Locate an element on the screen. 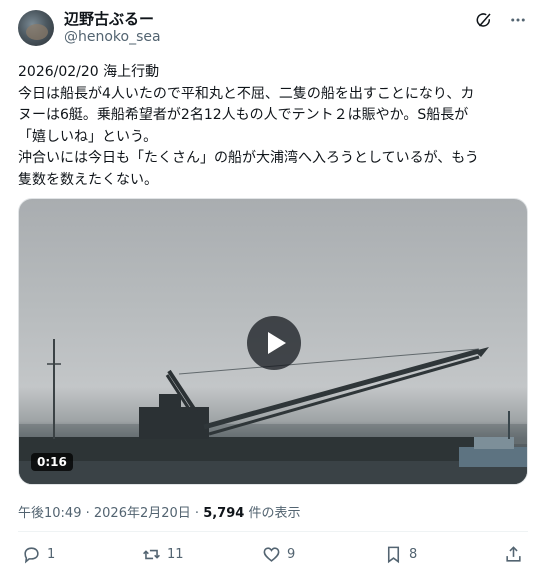  grok-icon is located at coordinates (484, 20).